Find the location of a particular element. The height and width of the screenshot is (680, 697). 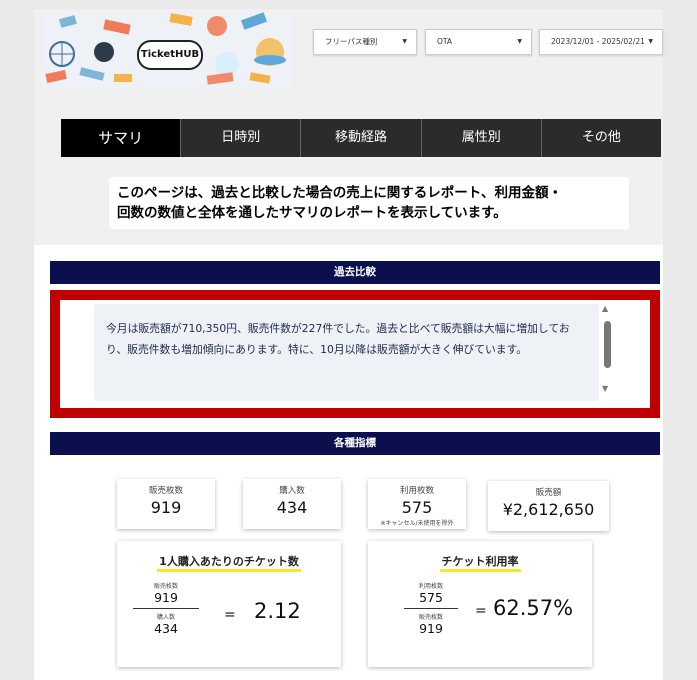

scroll-down-icon: ▼ is located at coordinates (605, 388).